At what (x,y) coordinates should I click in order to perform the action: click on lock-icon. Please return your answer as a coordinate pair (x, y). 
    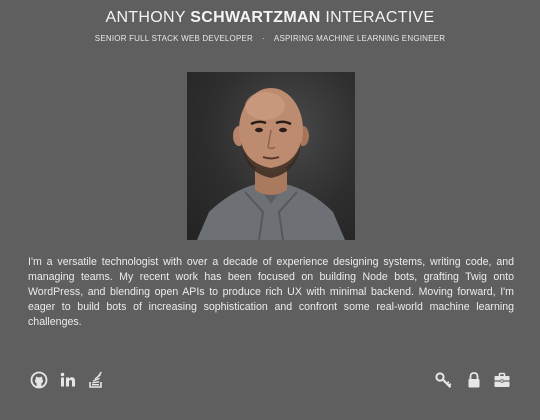
    Looking at the image, I should click on (474, 380).